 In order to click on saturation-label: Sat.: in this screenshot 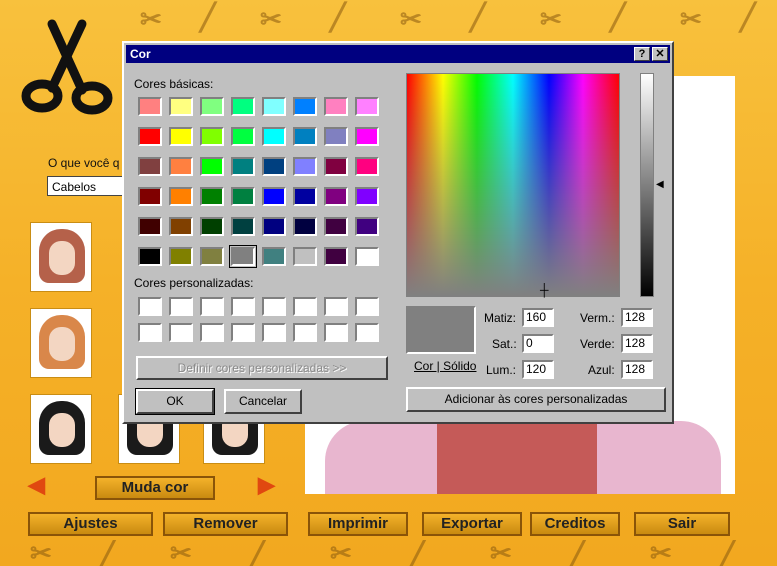, I will do `click(504, 344)`.